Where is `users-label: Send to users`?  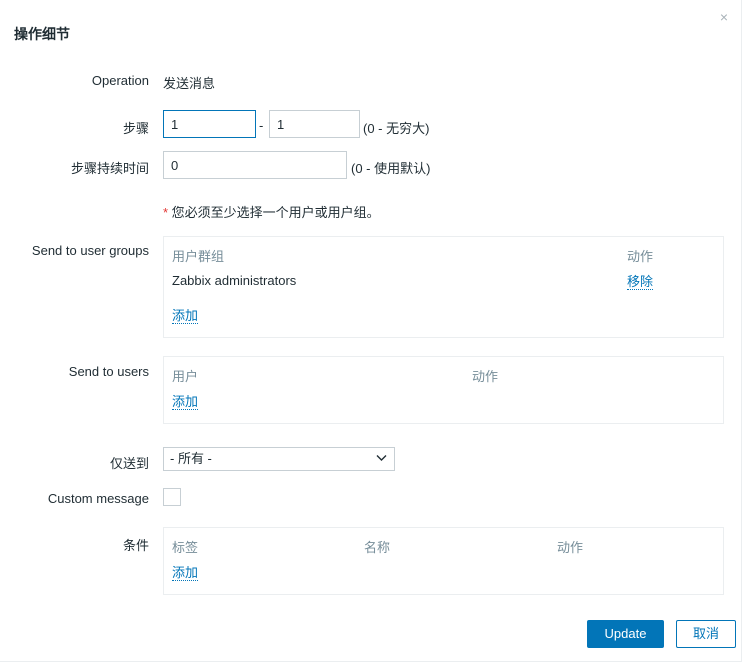 users-label: Send to users is located at coordinates (108, 371).